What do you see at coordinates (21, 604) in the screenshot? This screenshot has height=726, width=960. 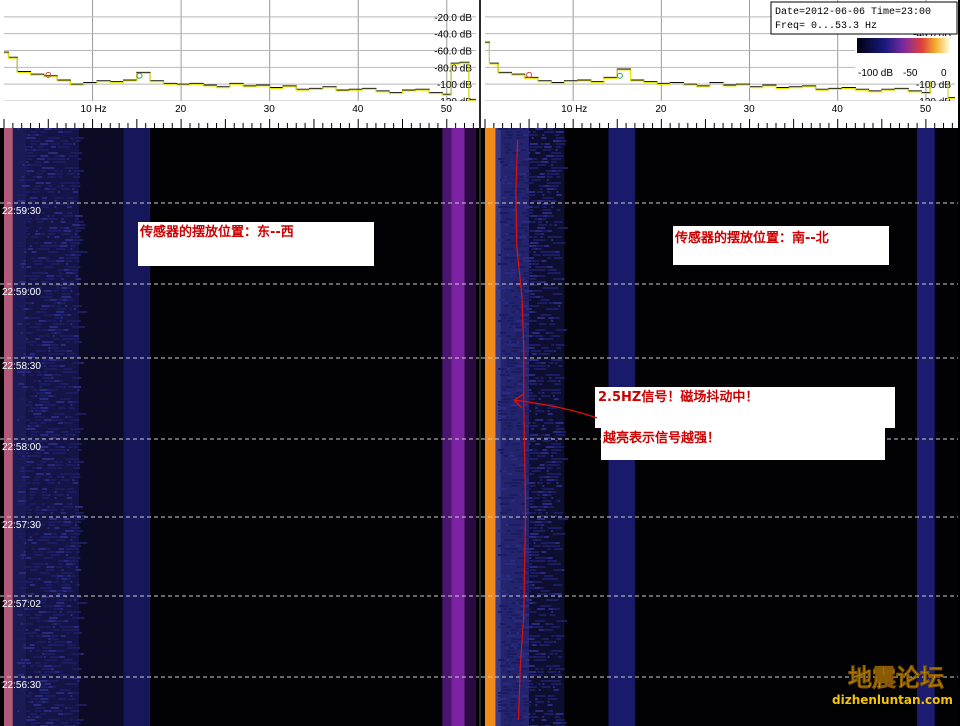 I see `time-label-5: 22:57:02` at bounding box center [21, 604].